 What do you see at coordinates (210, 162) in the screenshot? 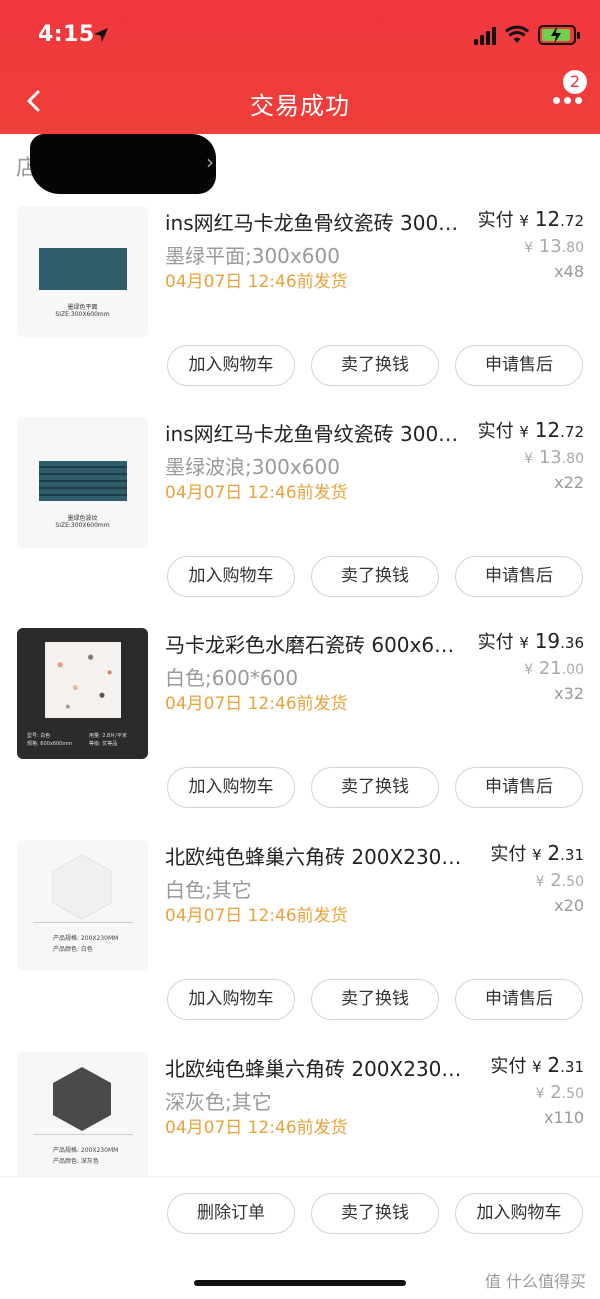
I see `chevron-right-icon: ›` at bounding box center [210, 162].